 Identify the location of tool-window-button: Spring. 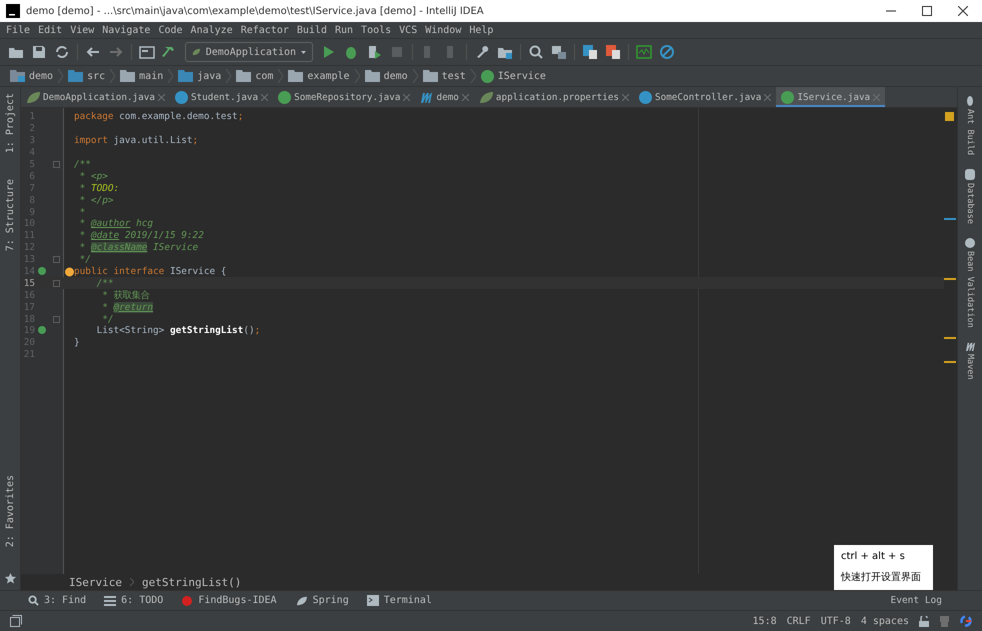
(321, 600).